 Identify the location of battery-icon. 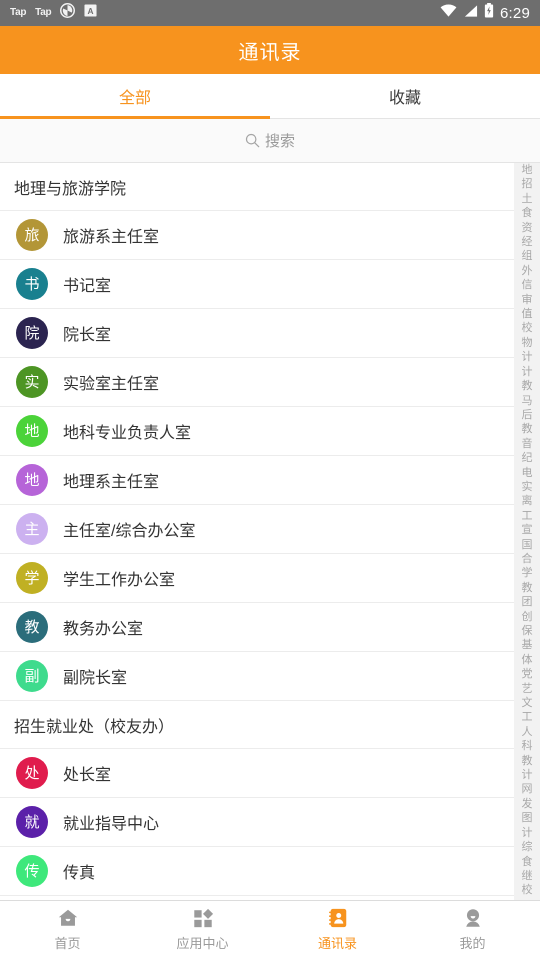
(489, 13).